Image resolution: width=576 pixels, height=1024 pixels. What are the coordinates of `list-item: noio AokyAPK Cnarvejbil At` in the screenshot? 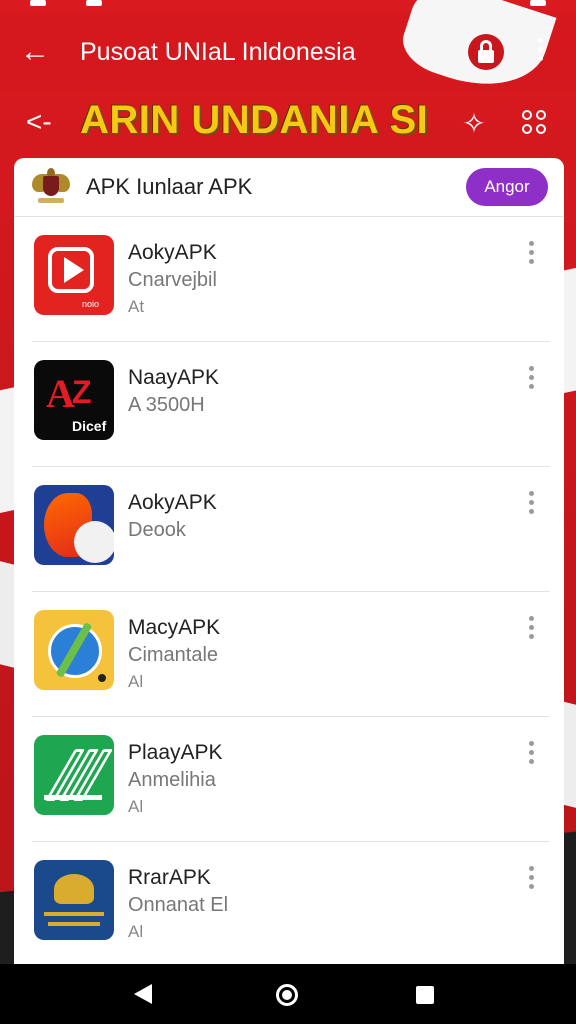 It's located at (291, 279).